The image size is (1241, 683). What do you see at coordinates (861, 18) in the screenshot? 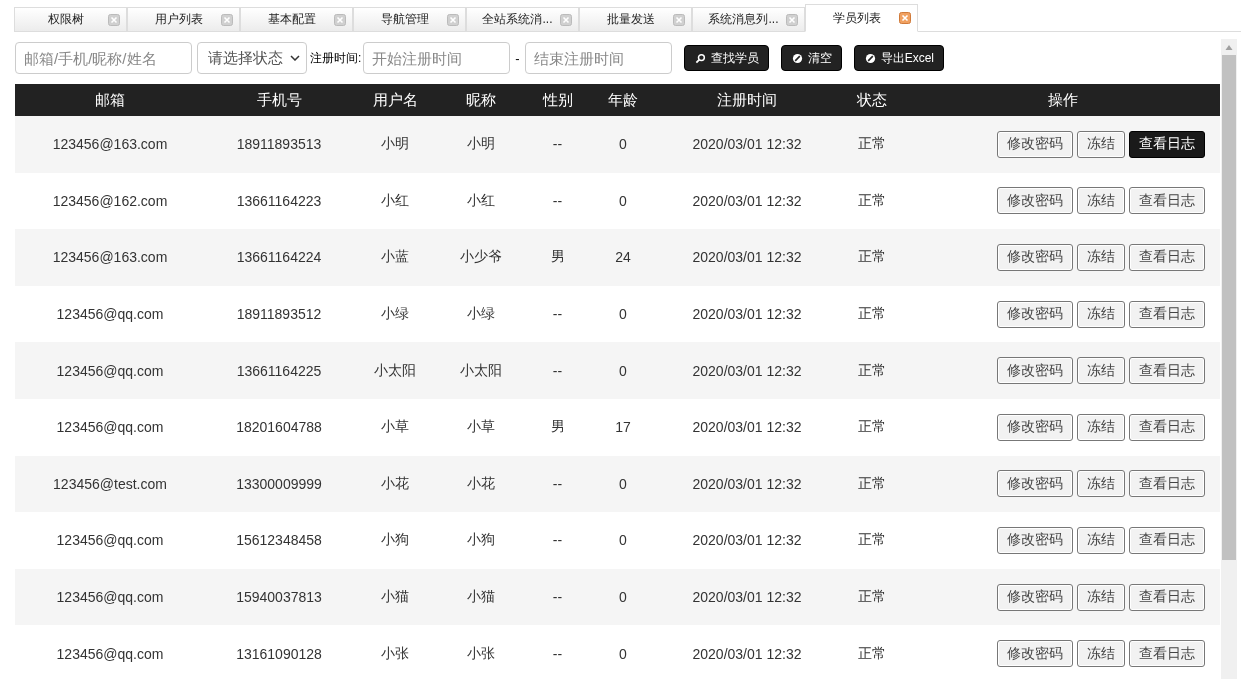
I see `tab: 学员列表` at bounding box center [861, 18].